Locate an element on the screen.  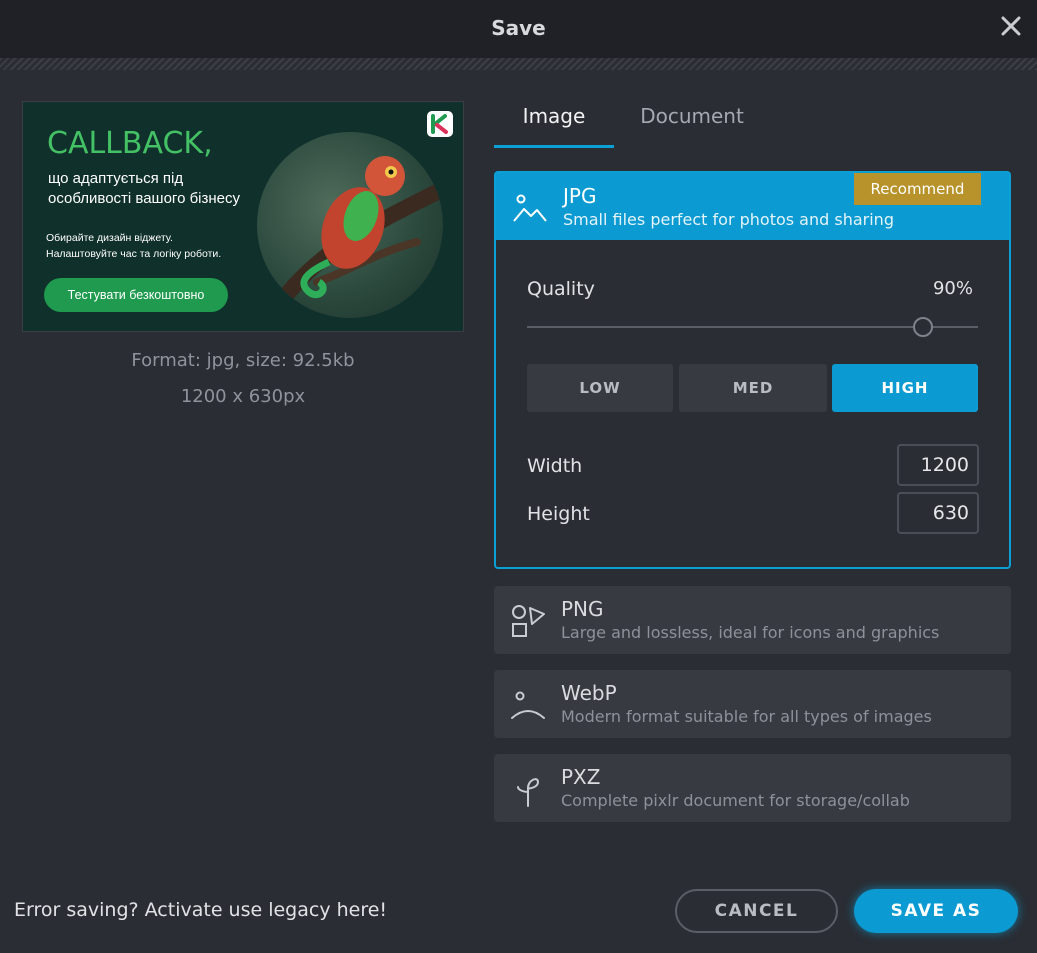
preview-text-line: особливості вашого бізнесу is located at coordinates (144, 198).